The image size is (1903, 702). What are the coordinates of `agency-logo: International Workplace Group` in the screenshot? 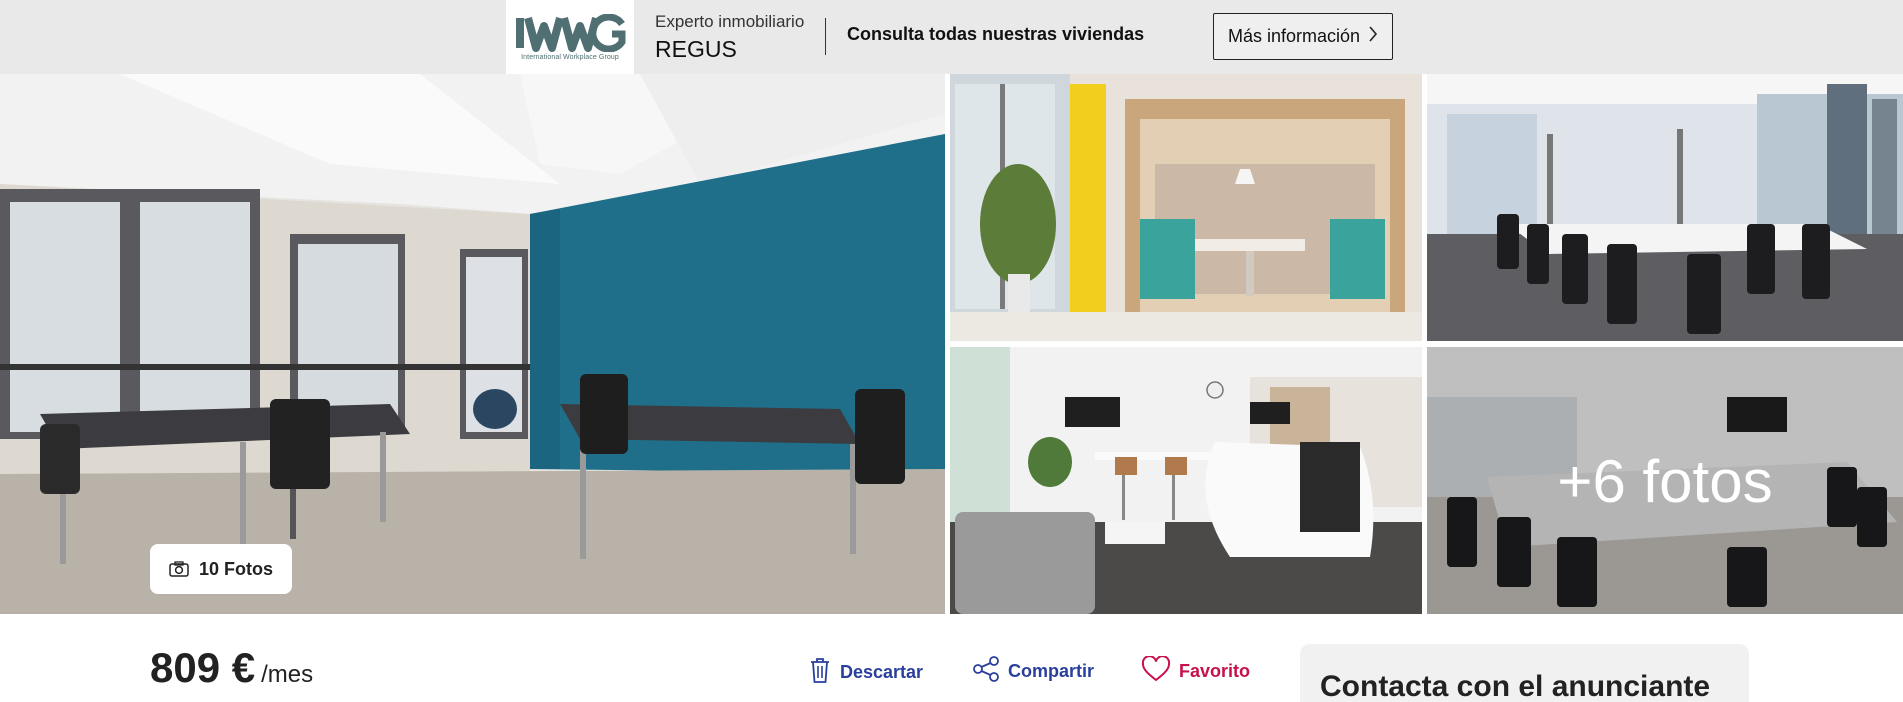 It's located at (570, 37).